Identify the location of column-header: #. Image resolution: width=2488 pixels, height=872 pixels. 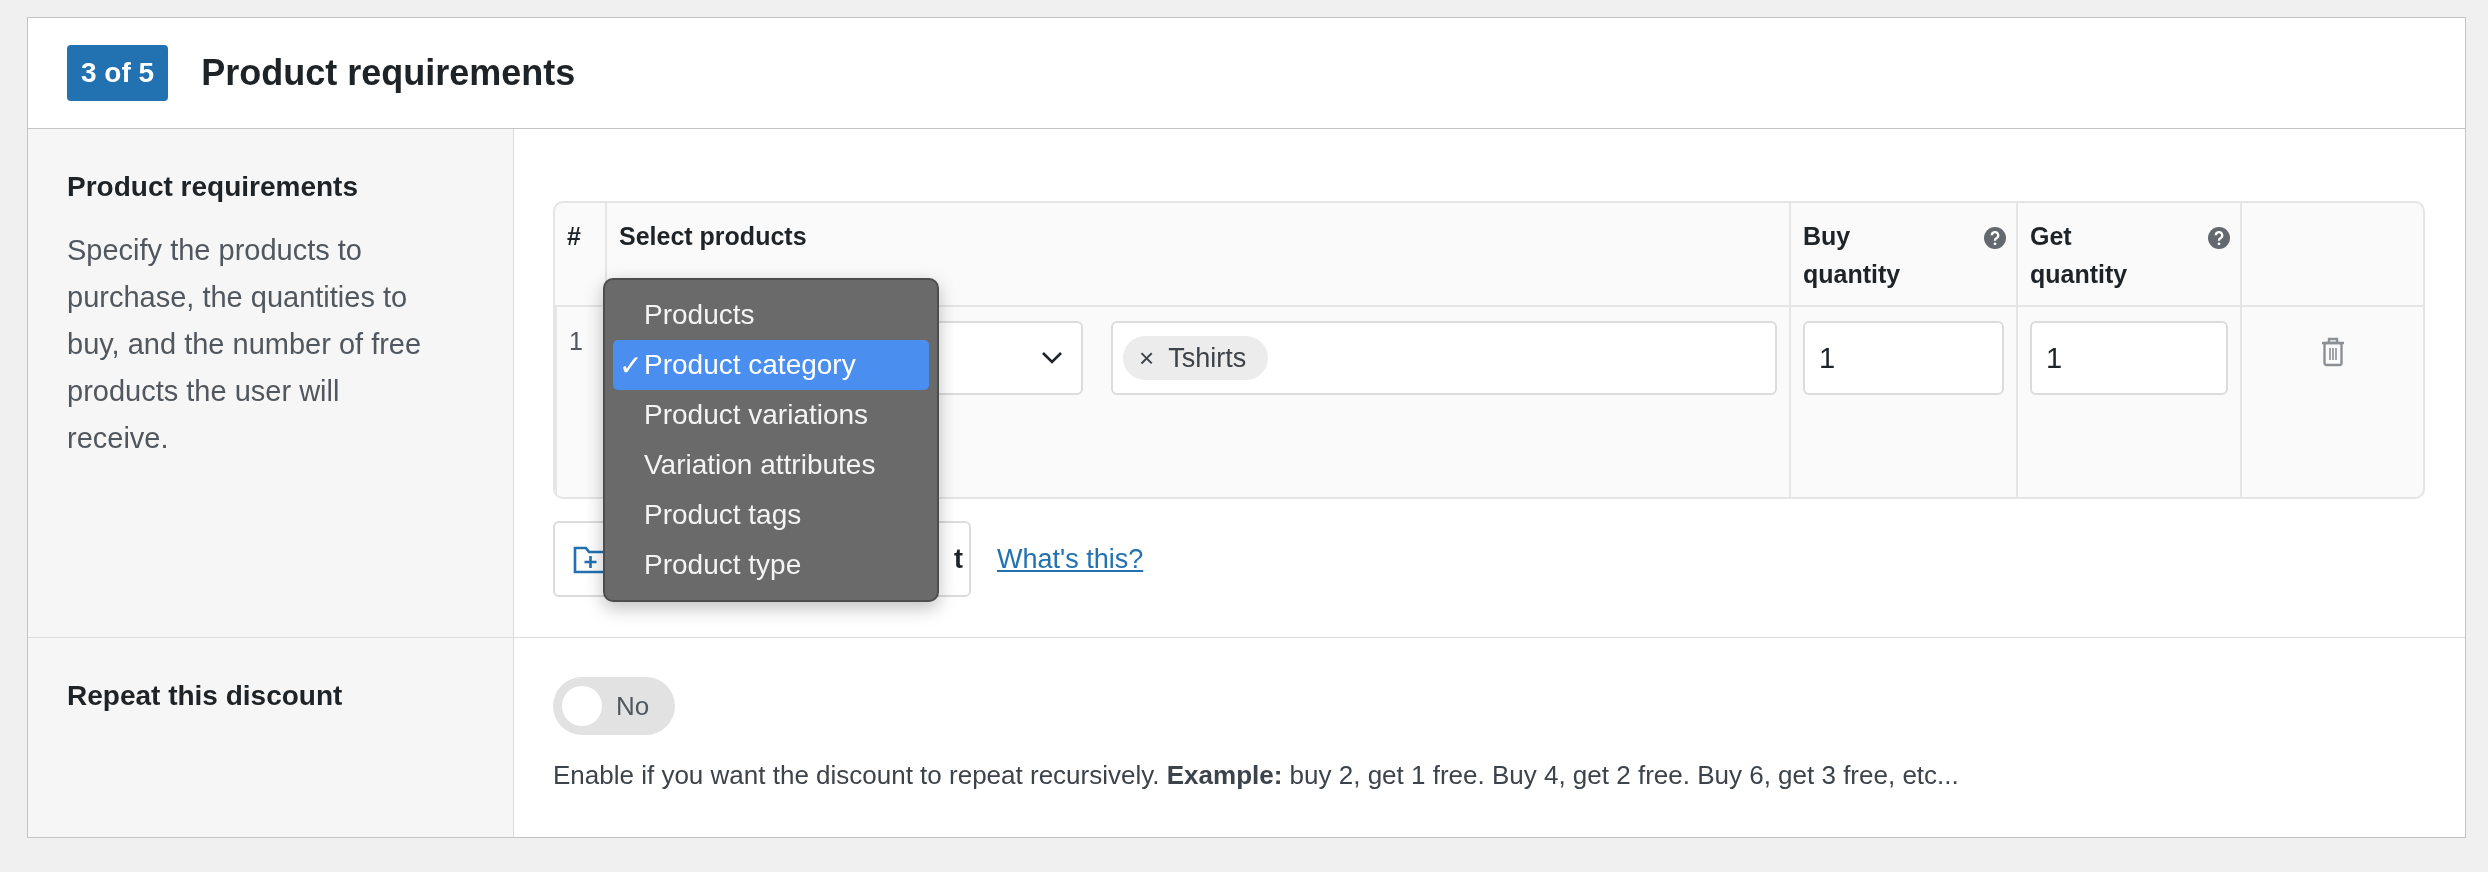
(574, 236).